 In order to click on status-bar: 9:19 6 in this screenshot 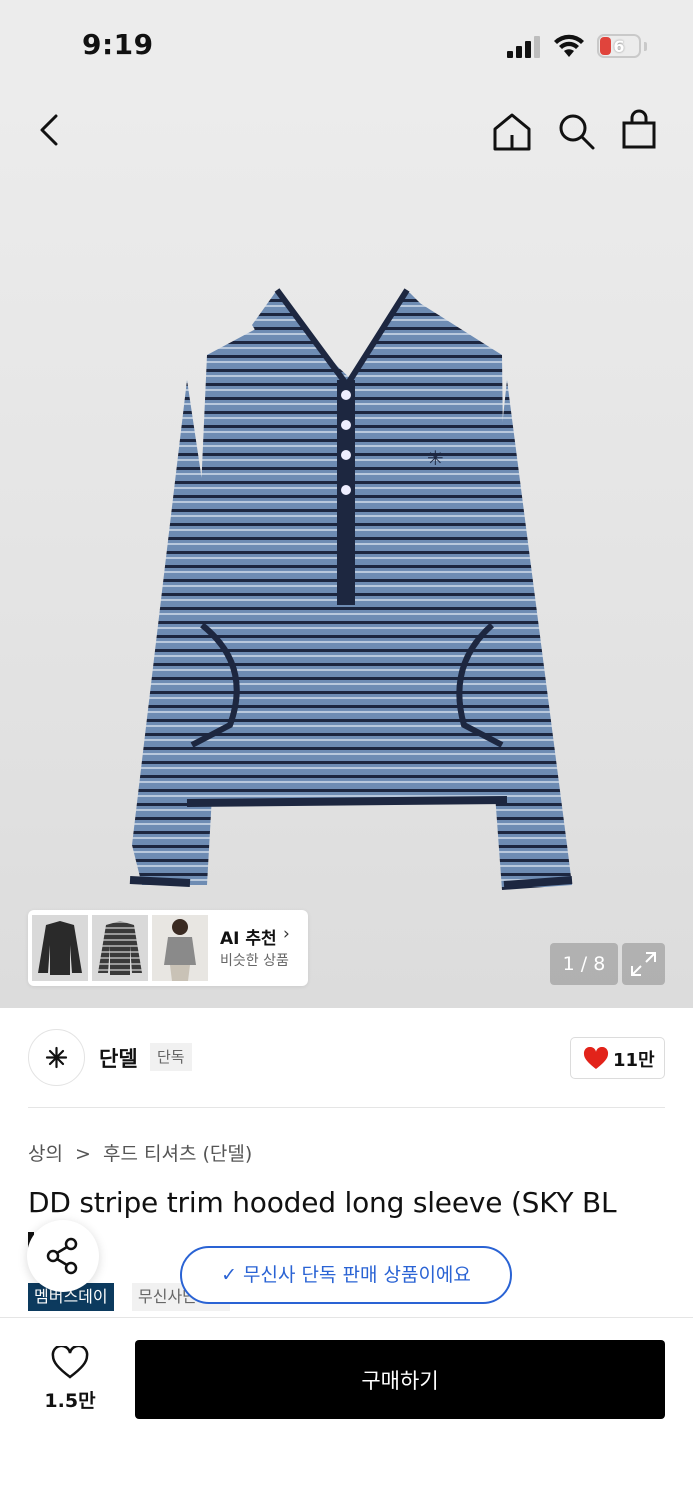, I will do `click(346, 45)`.